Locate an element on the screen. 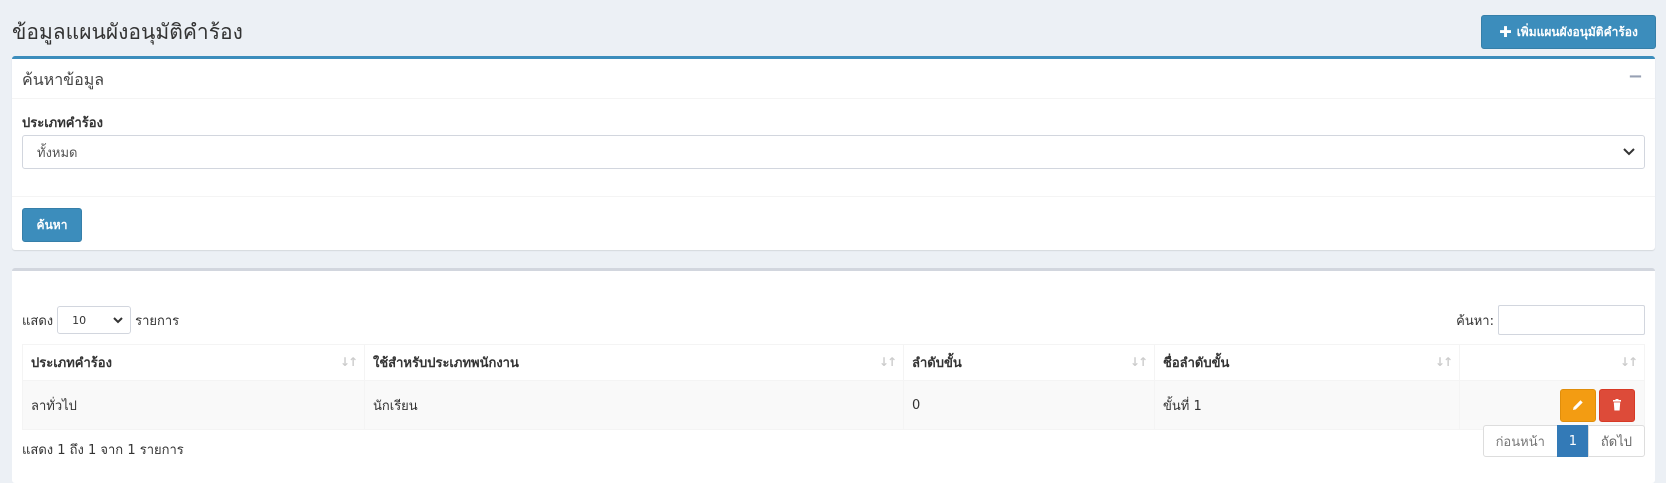 The height and width of the screenshot is (483, 1666). show-suffix-label: รายการ is located at coordinates (157, 321).